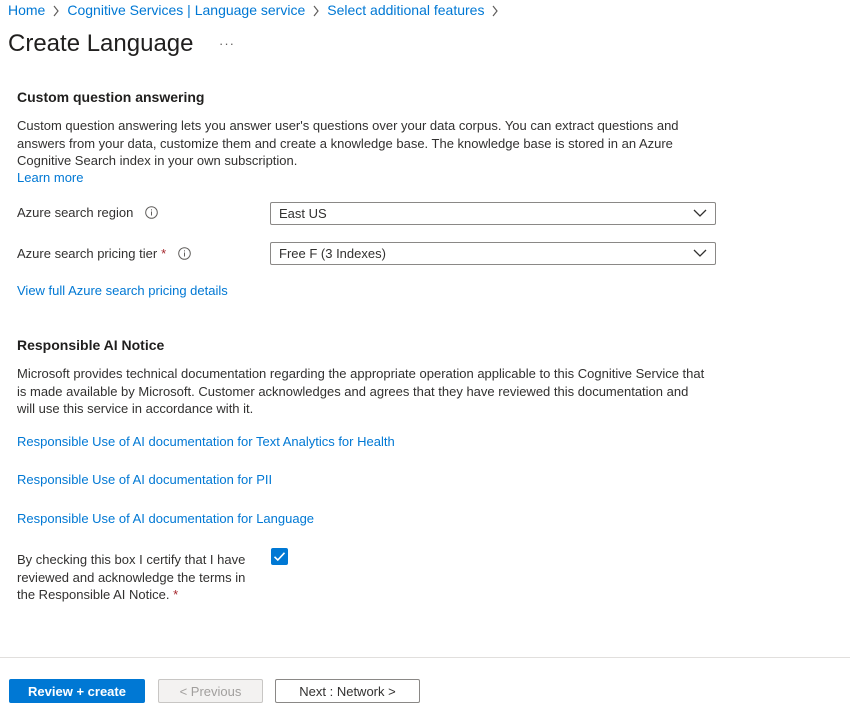  I want to click on previous-button: < Previous, so click(210, 691).